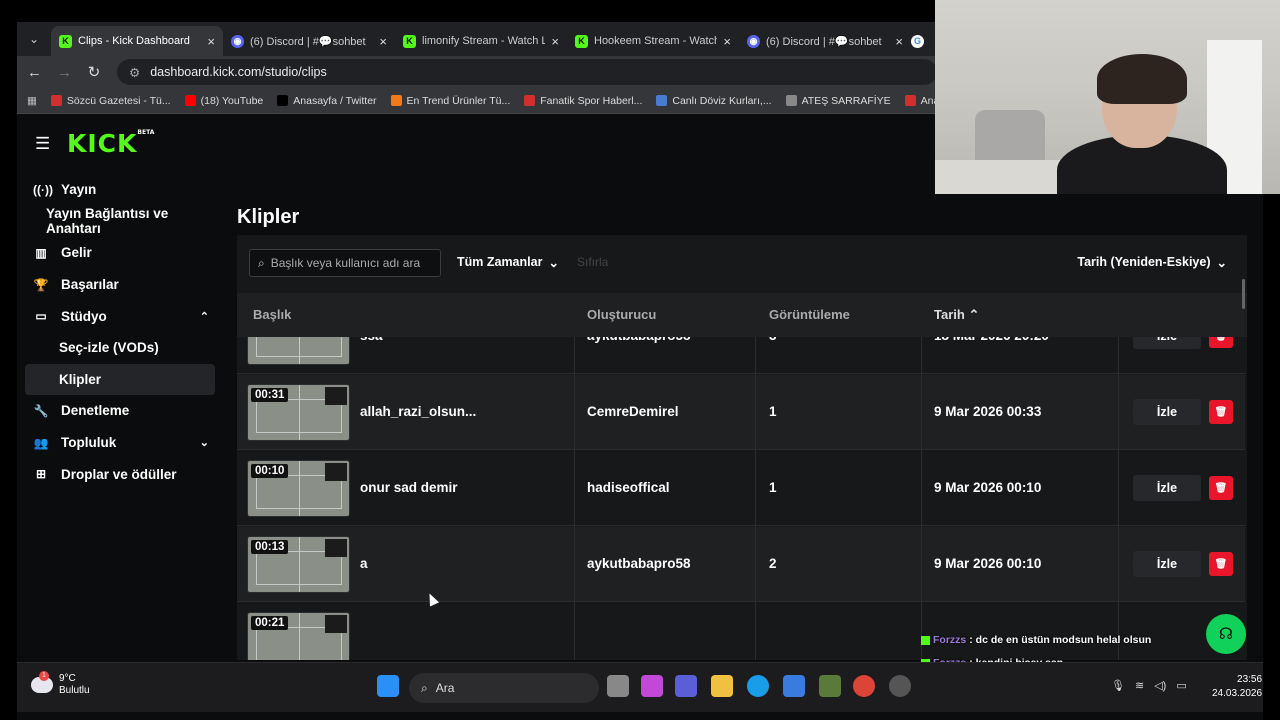 The image size is (1280, 720). What do you see at coordinates (1139, 685) in the screenshot?
I see `wifi-icon: ≋` at bounding box center [1139, 685].